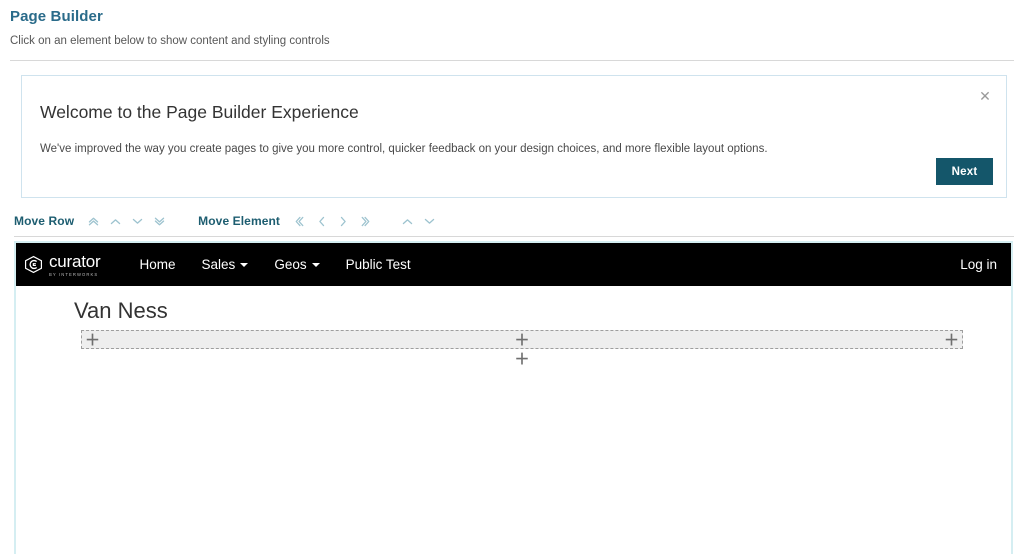 This screenshot has height=554, width=1024. Describe the element at coordinates (343, 221) in the screenshot. I see `move-element-right-icon` at that location.